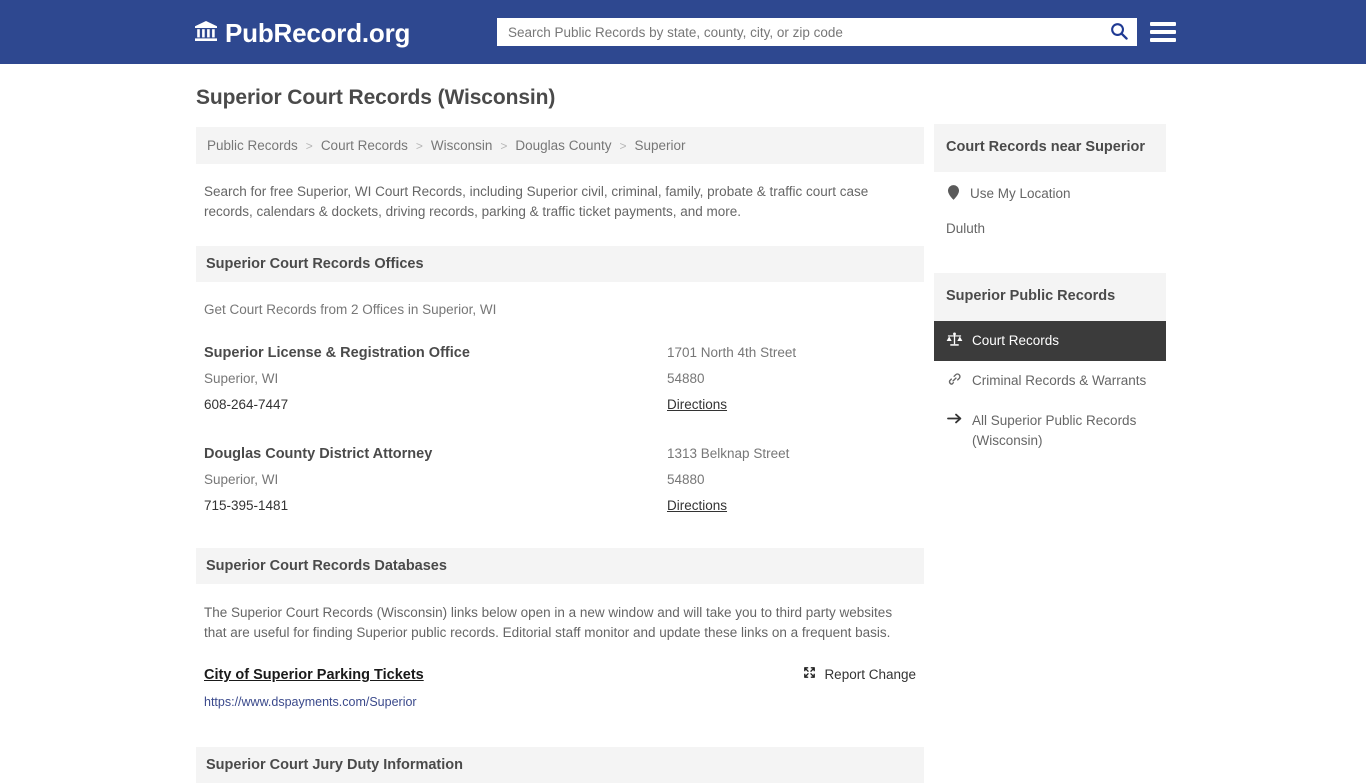 The width and height of the screenshot is (1366, 783). Describe the element at coordinates (953, 192) in the screenshot. I see `map-pin-icon` at that location.